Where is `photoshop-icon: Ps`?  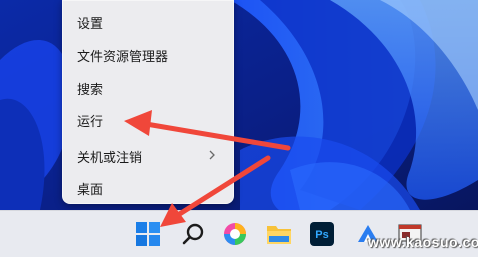 photoshop-icon: Ps is located at coordinates (322, 234).